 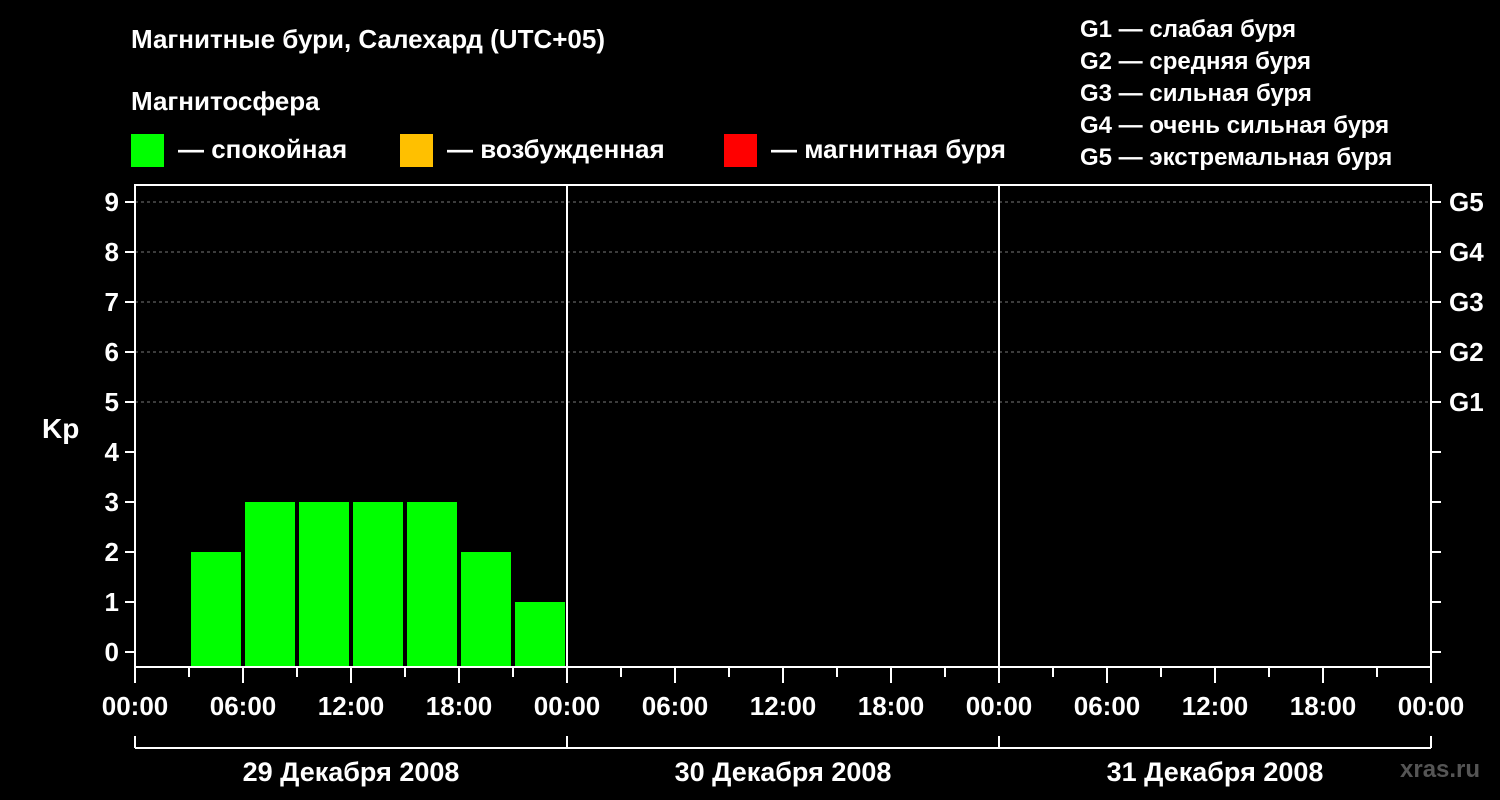 I want to click on y-tick-label: 5, so click(x=112, y=402).